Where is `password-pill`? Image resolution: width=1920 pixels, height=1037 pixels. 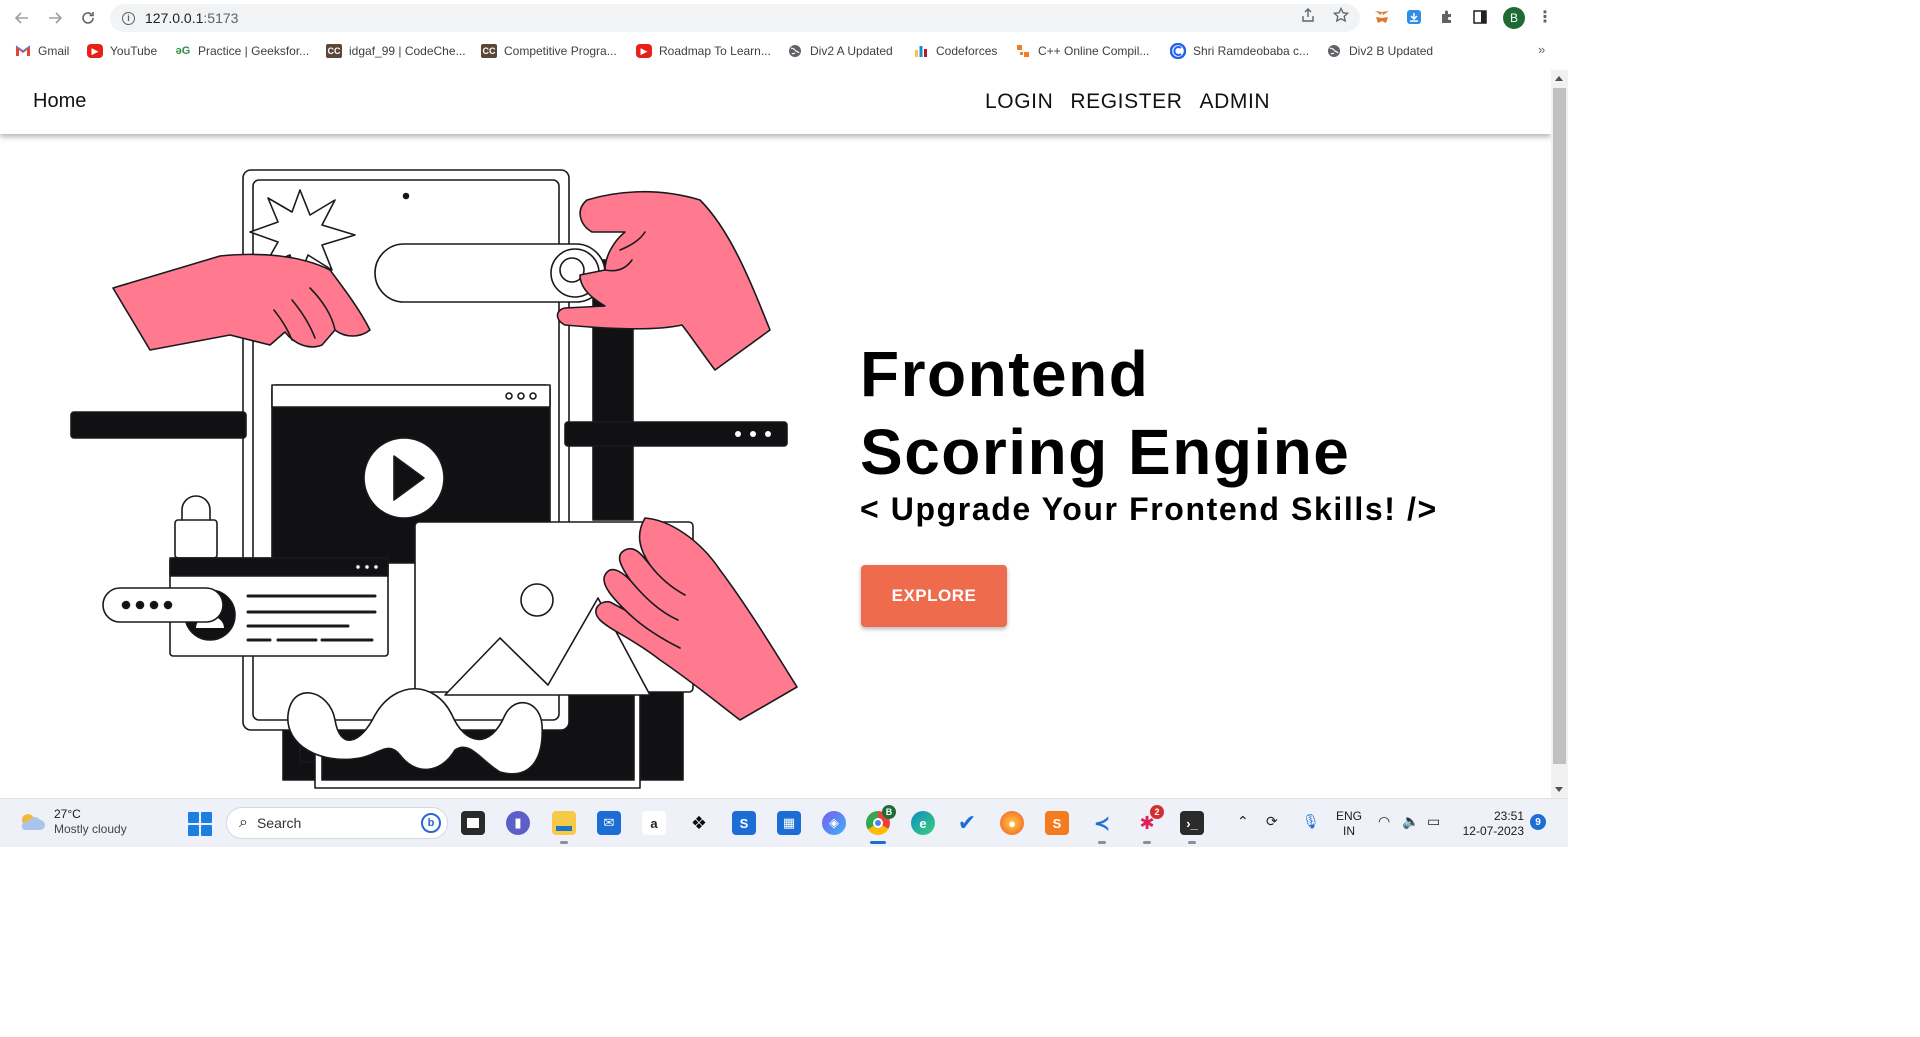
password-pill is located at coordinates (163, 605).